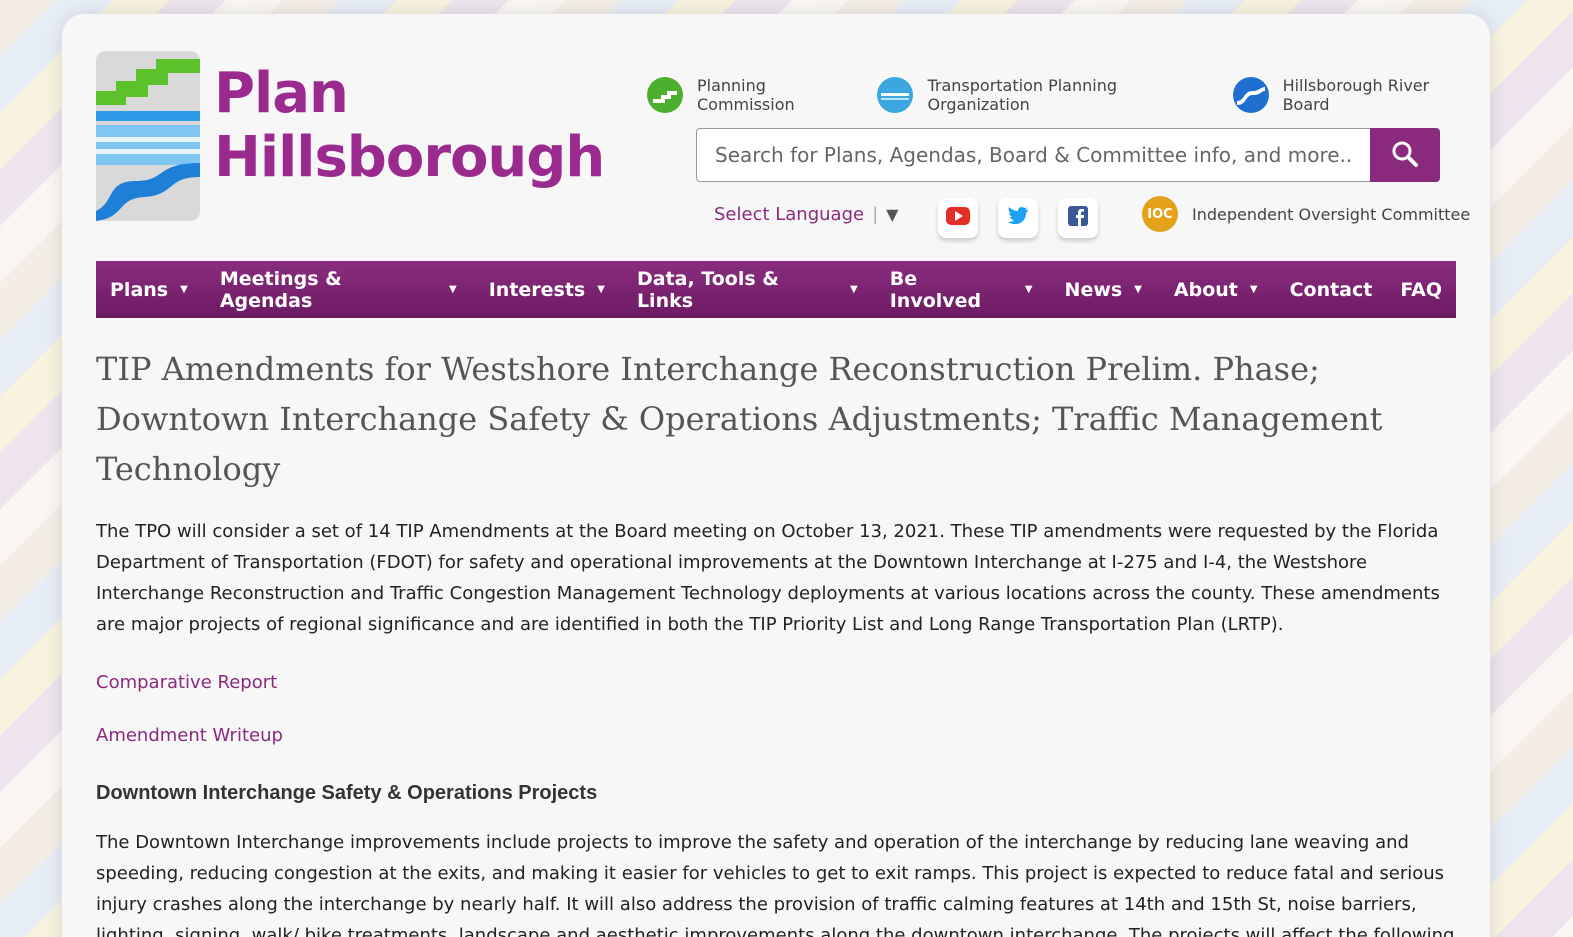 The width and height of the screenshot is (1573, 937). I want to click on language-selector: Select Language | ▼, so click(806, 214).